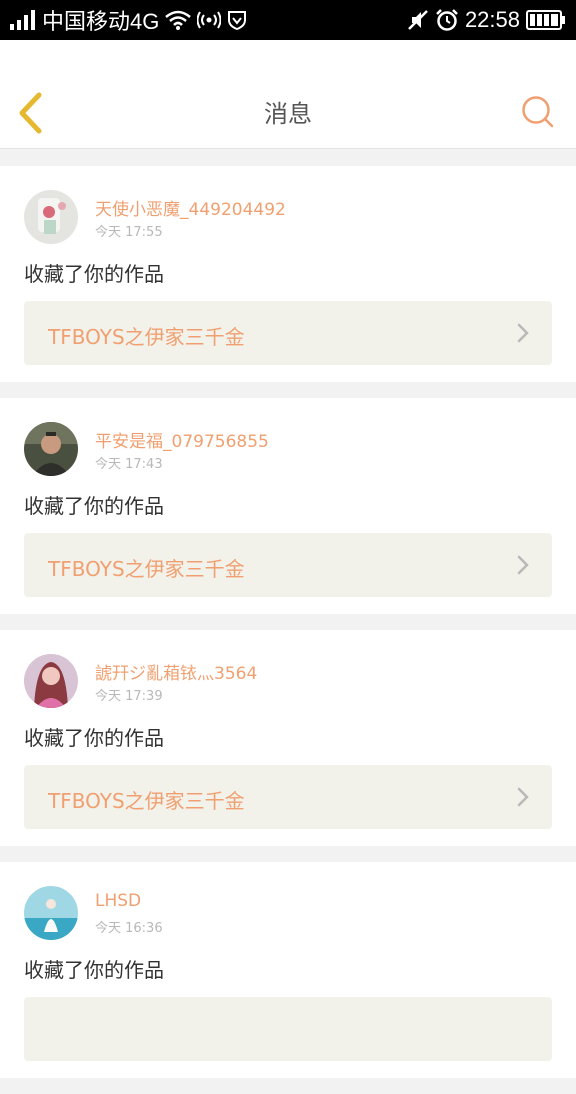 This screenshot has width=576, height=1094. I want to click on user-name: LHSD, so click(118, 901).